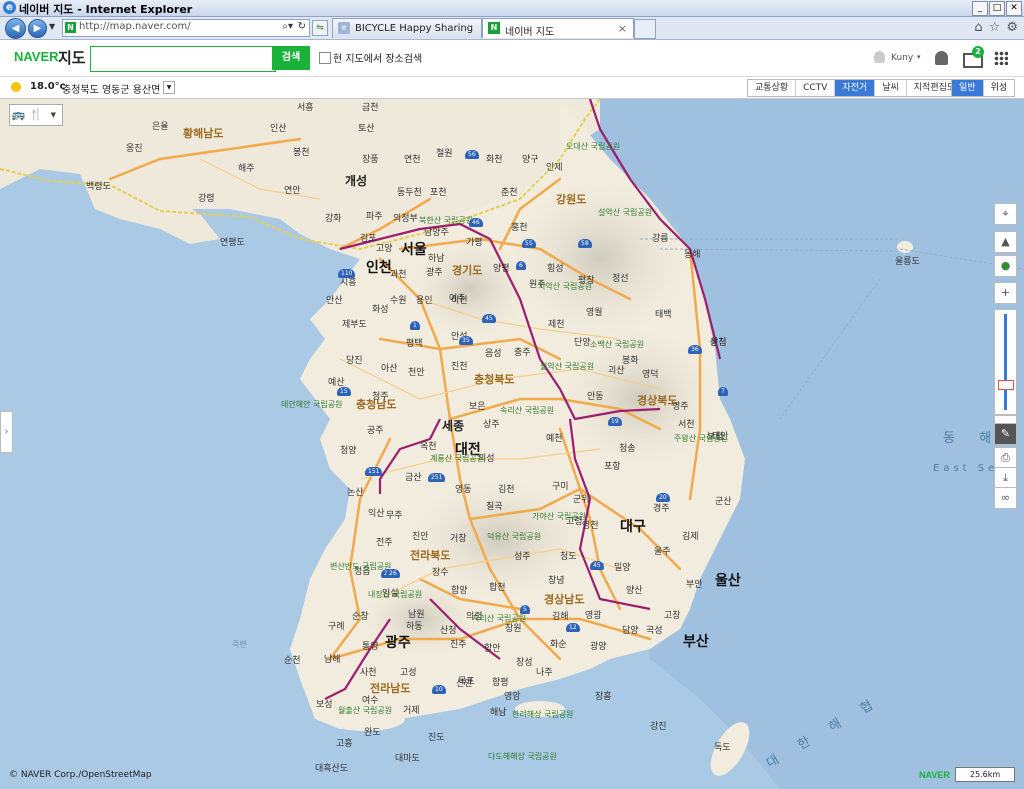 Image resolution: width=1024 pixels, height=789 pixels. What do you see at coordinates (16, 87) in the screenshot?
I see `sun-weather-icon` at bounding box center [16, 87].